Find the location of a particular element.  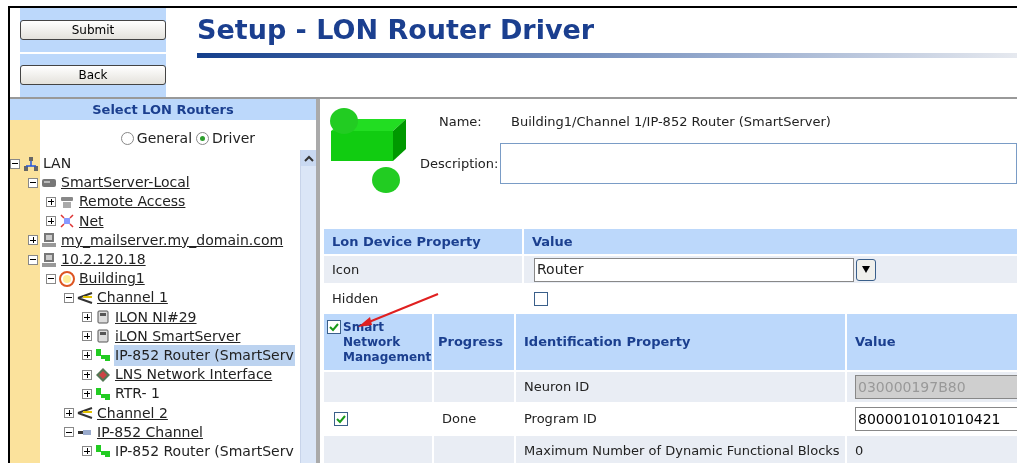

tree-link: ILON NI#29 is located at coordinates (156, 317).